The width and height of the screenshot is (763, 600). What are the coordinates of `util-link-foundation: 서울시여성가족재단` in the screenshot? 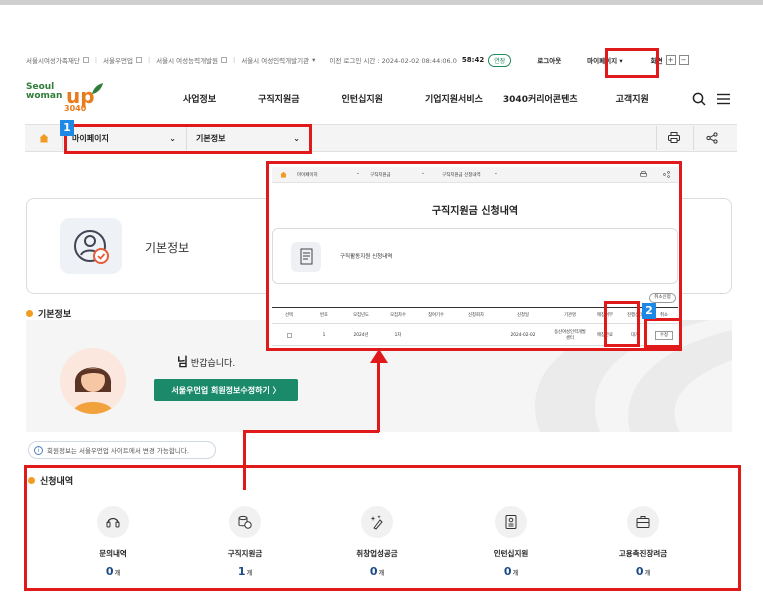 It's located at (57, 60).